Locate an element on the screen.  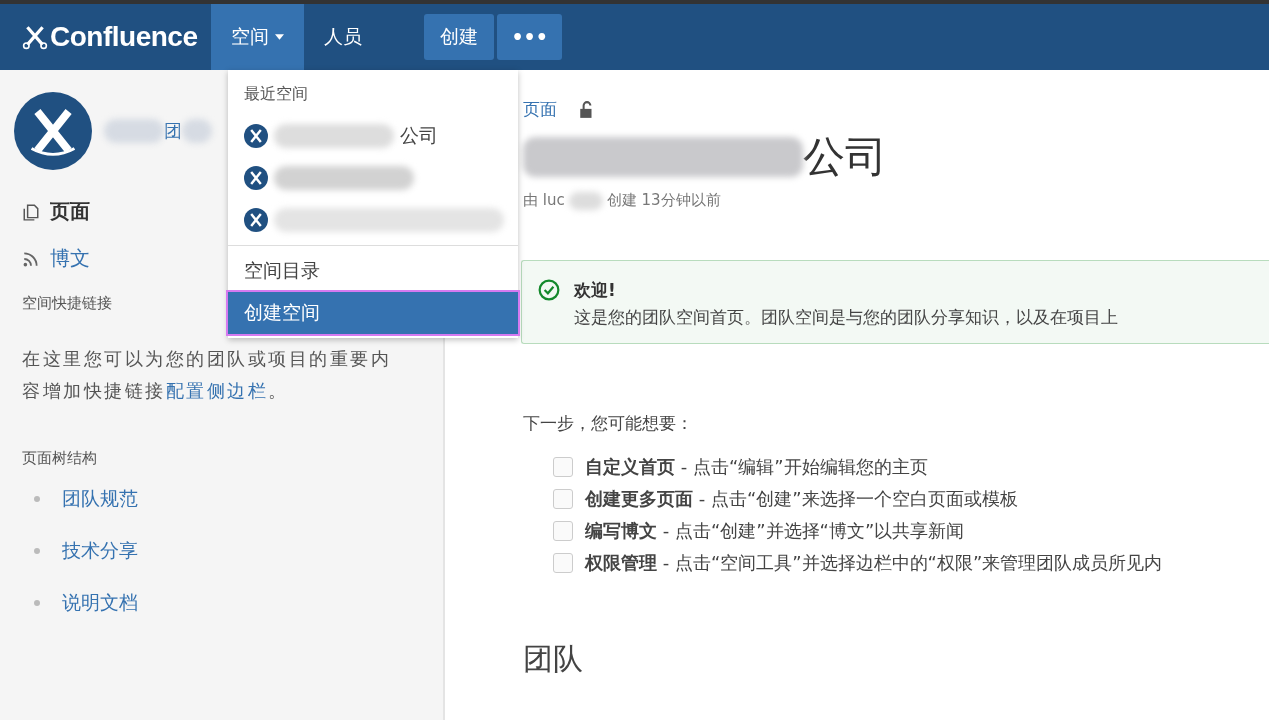
author-text: 由 luc is located at coordinates (544, 200).